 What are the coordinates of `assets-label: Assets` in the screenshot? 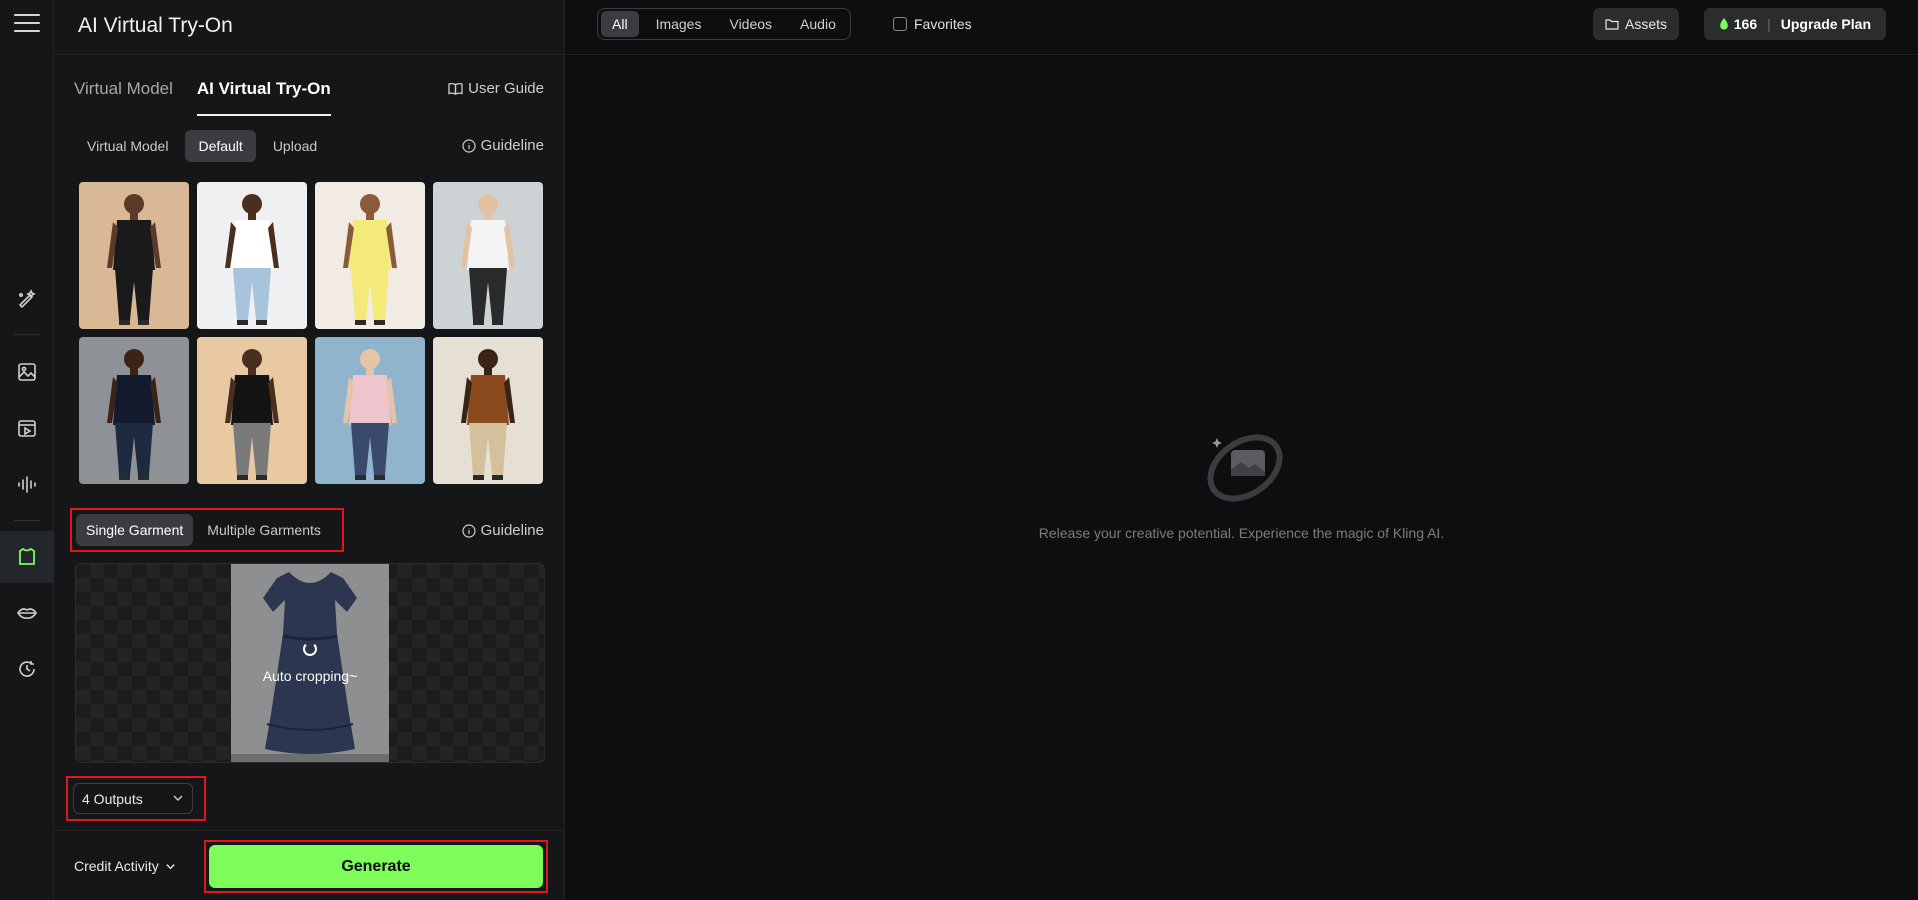 It's located at (1645, 24).